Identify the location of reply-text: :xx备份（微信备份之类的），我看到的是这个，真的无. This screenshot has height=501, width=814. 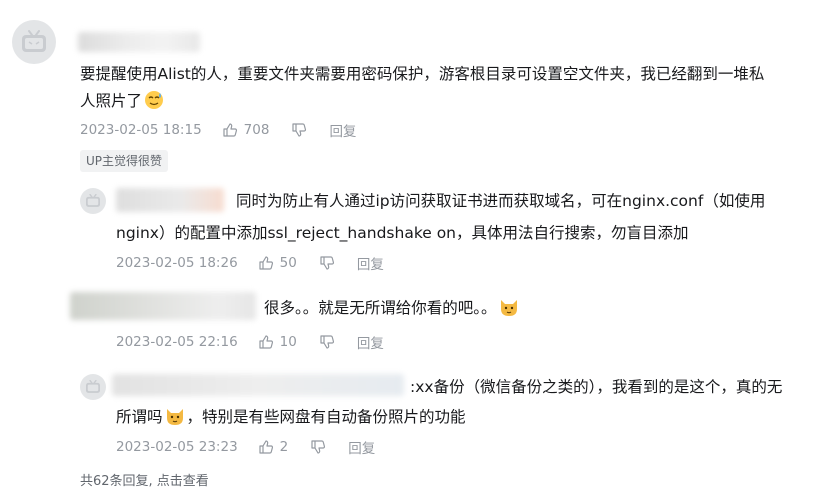
(596, 387).